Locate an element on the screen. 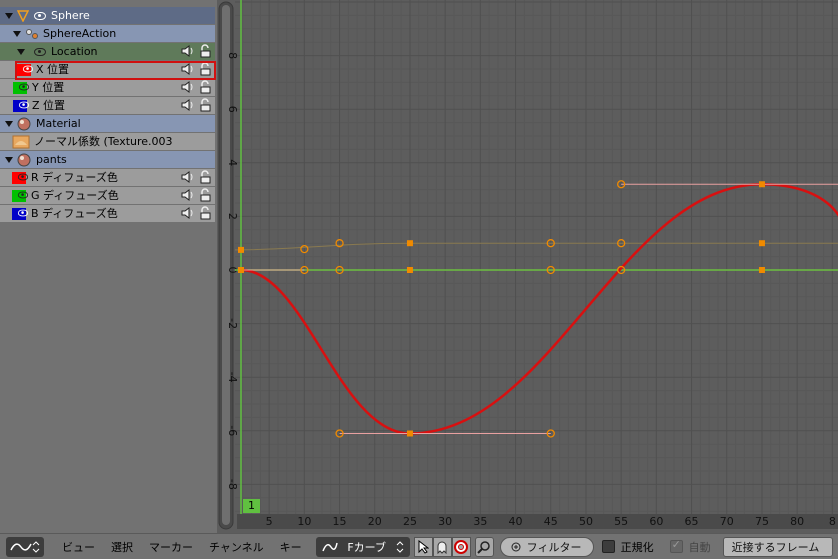 The height and width of the screenshot is (559, 838). channel-label: SphereAction is located at coordinates (80, 33).